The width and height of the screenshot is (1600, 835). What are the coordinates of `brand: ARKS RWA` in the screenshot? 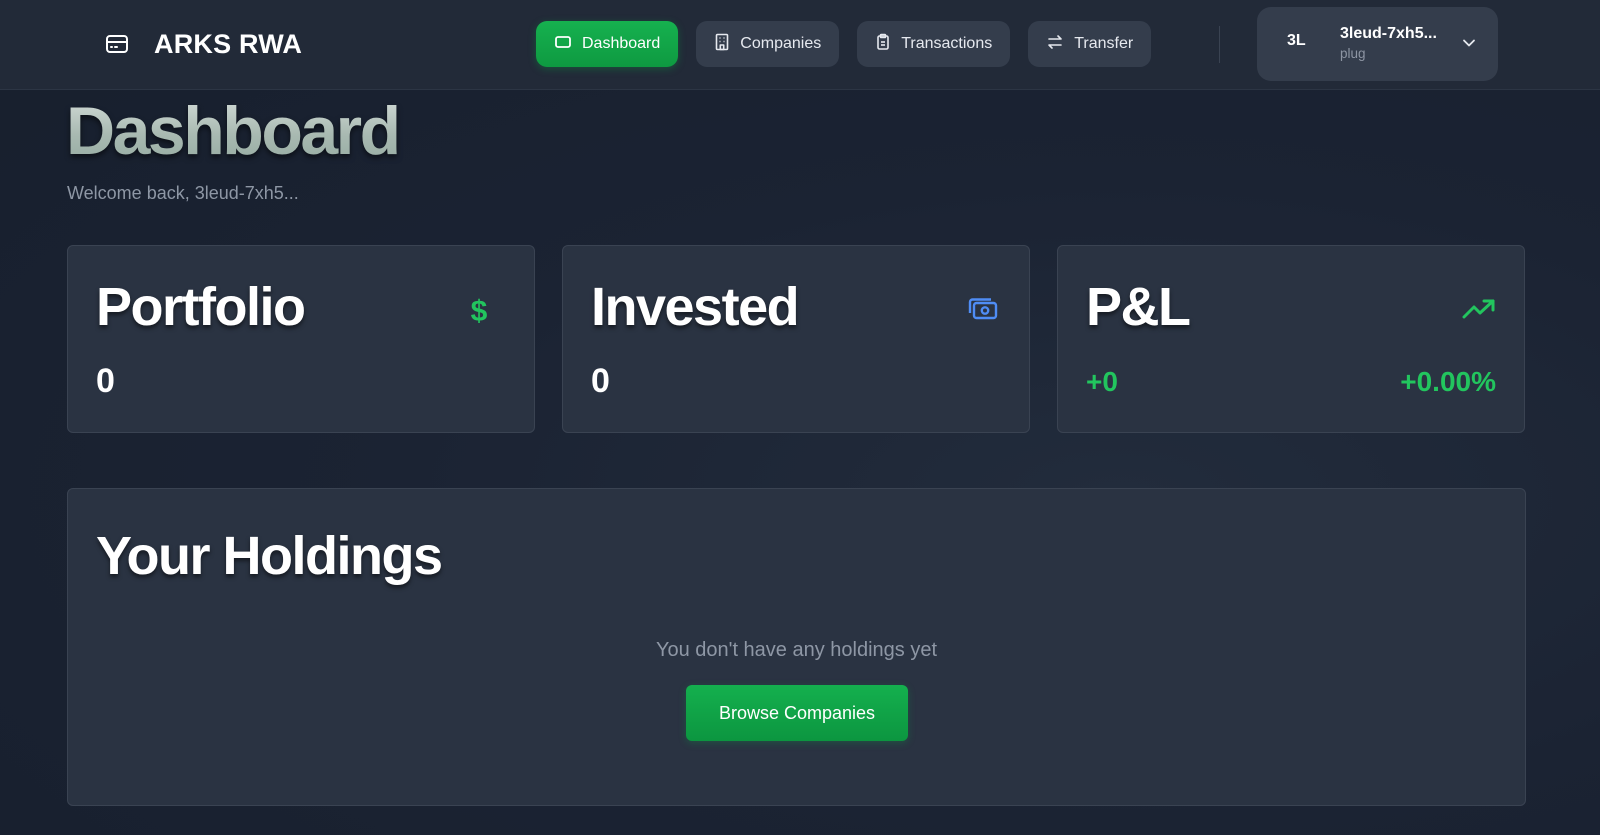 It's located at (203, 44).